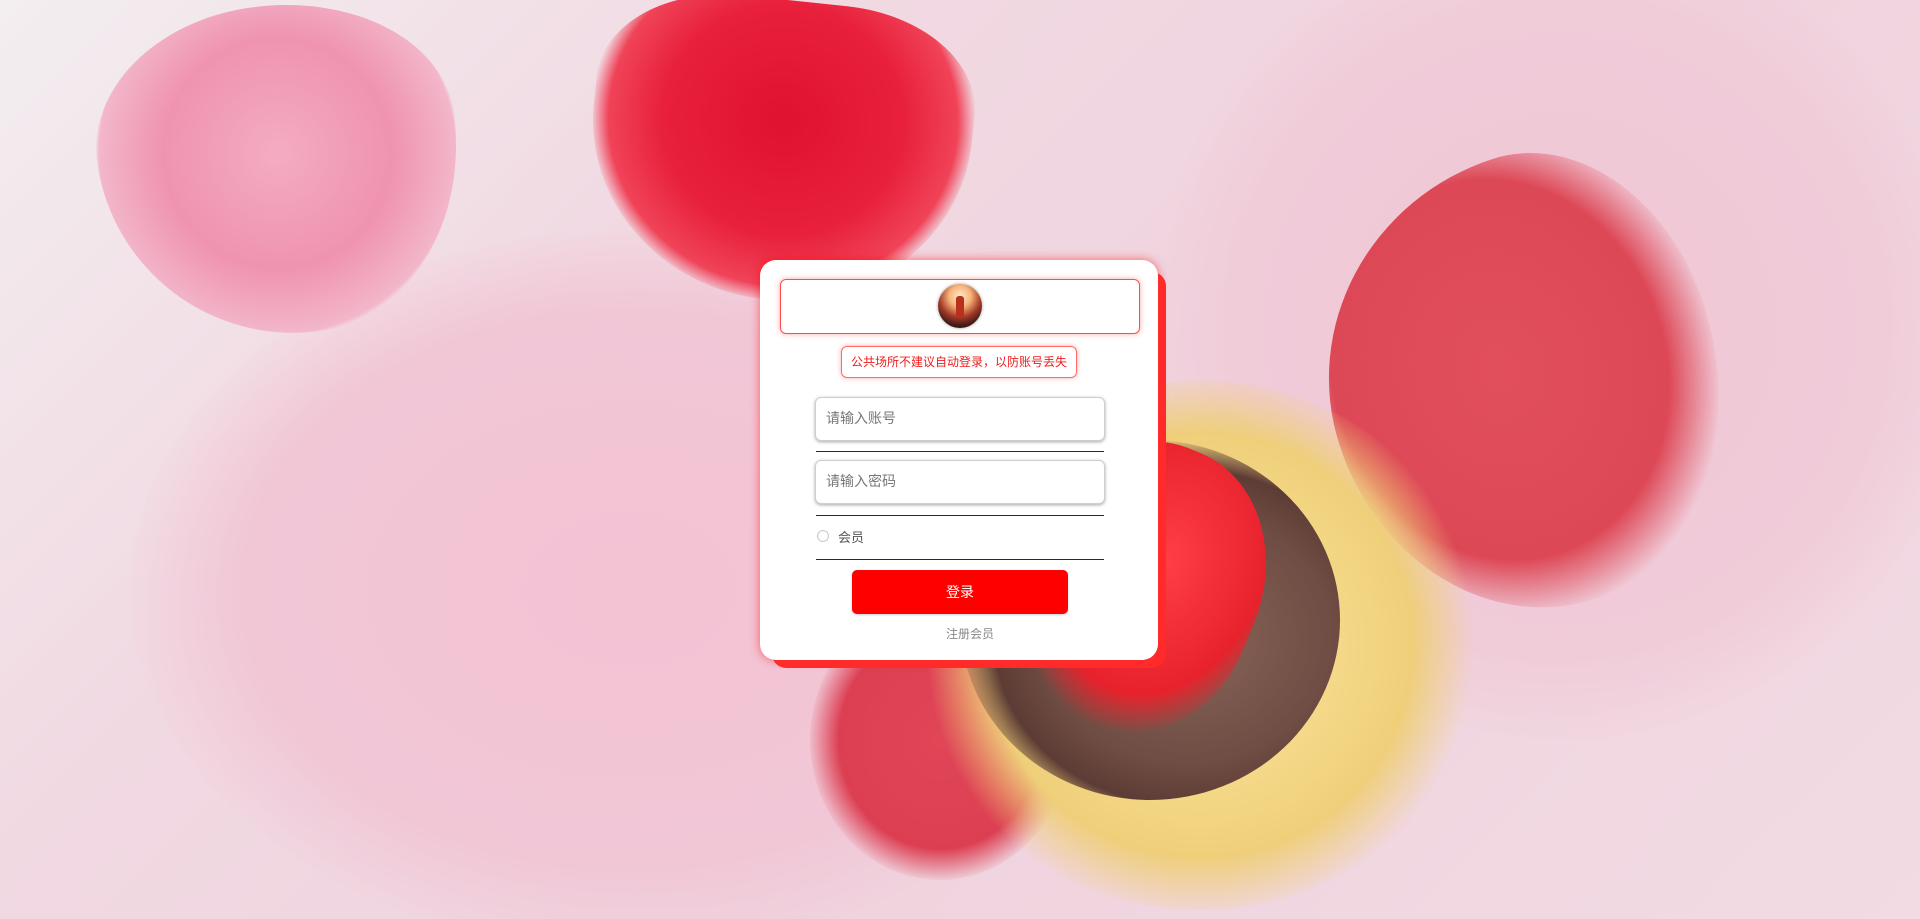 The width and height of the screenshot is (1920, 919). Describe the element at coordinates (960, 482) in the screenshot. I see `password-input` at that location.